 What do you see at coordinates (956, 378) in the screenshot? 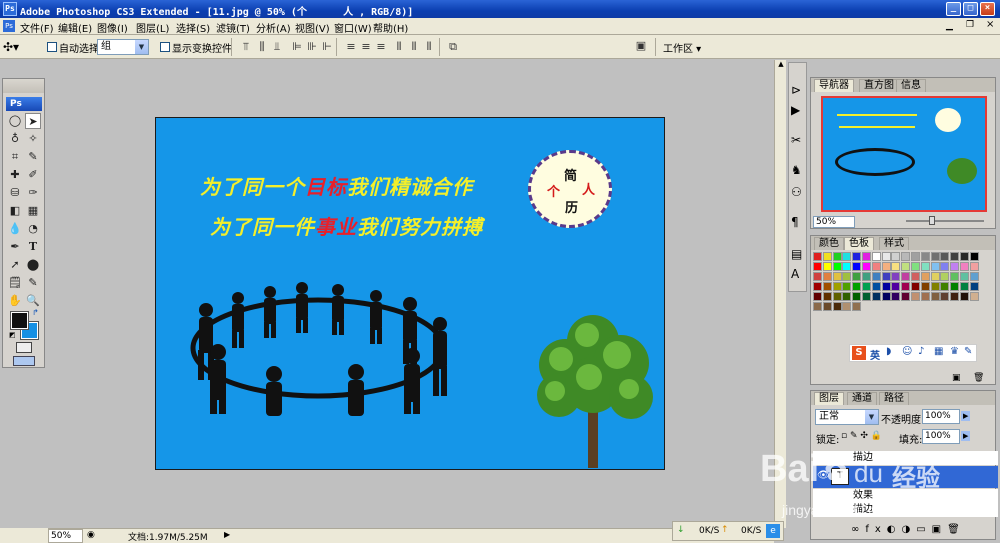
I see `new-swatch-icon: ▣` at bounding box center [956, 378].